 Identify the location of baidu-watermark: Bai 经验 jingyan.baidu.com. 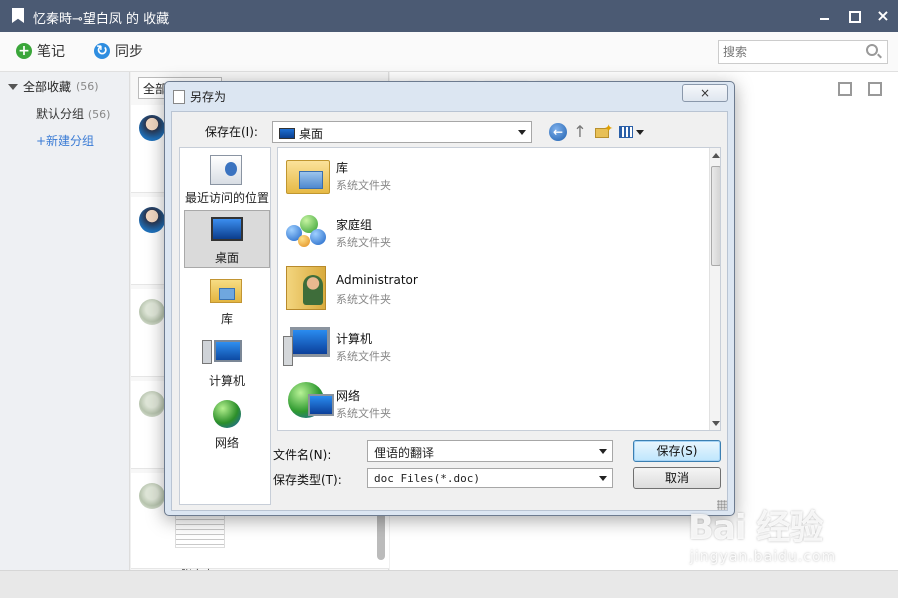
(762, 532).